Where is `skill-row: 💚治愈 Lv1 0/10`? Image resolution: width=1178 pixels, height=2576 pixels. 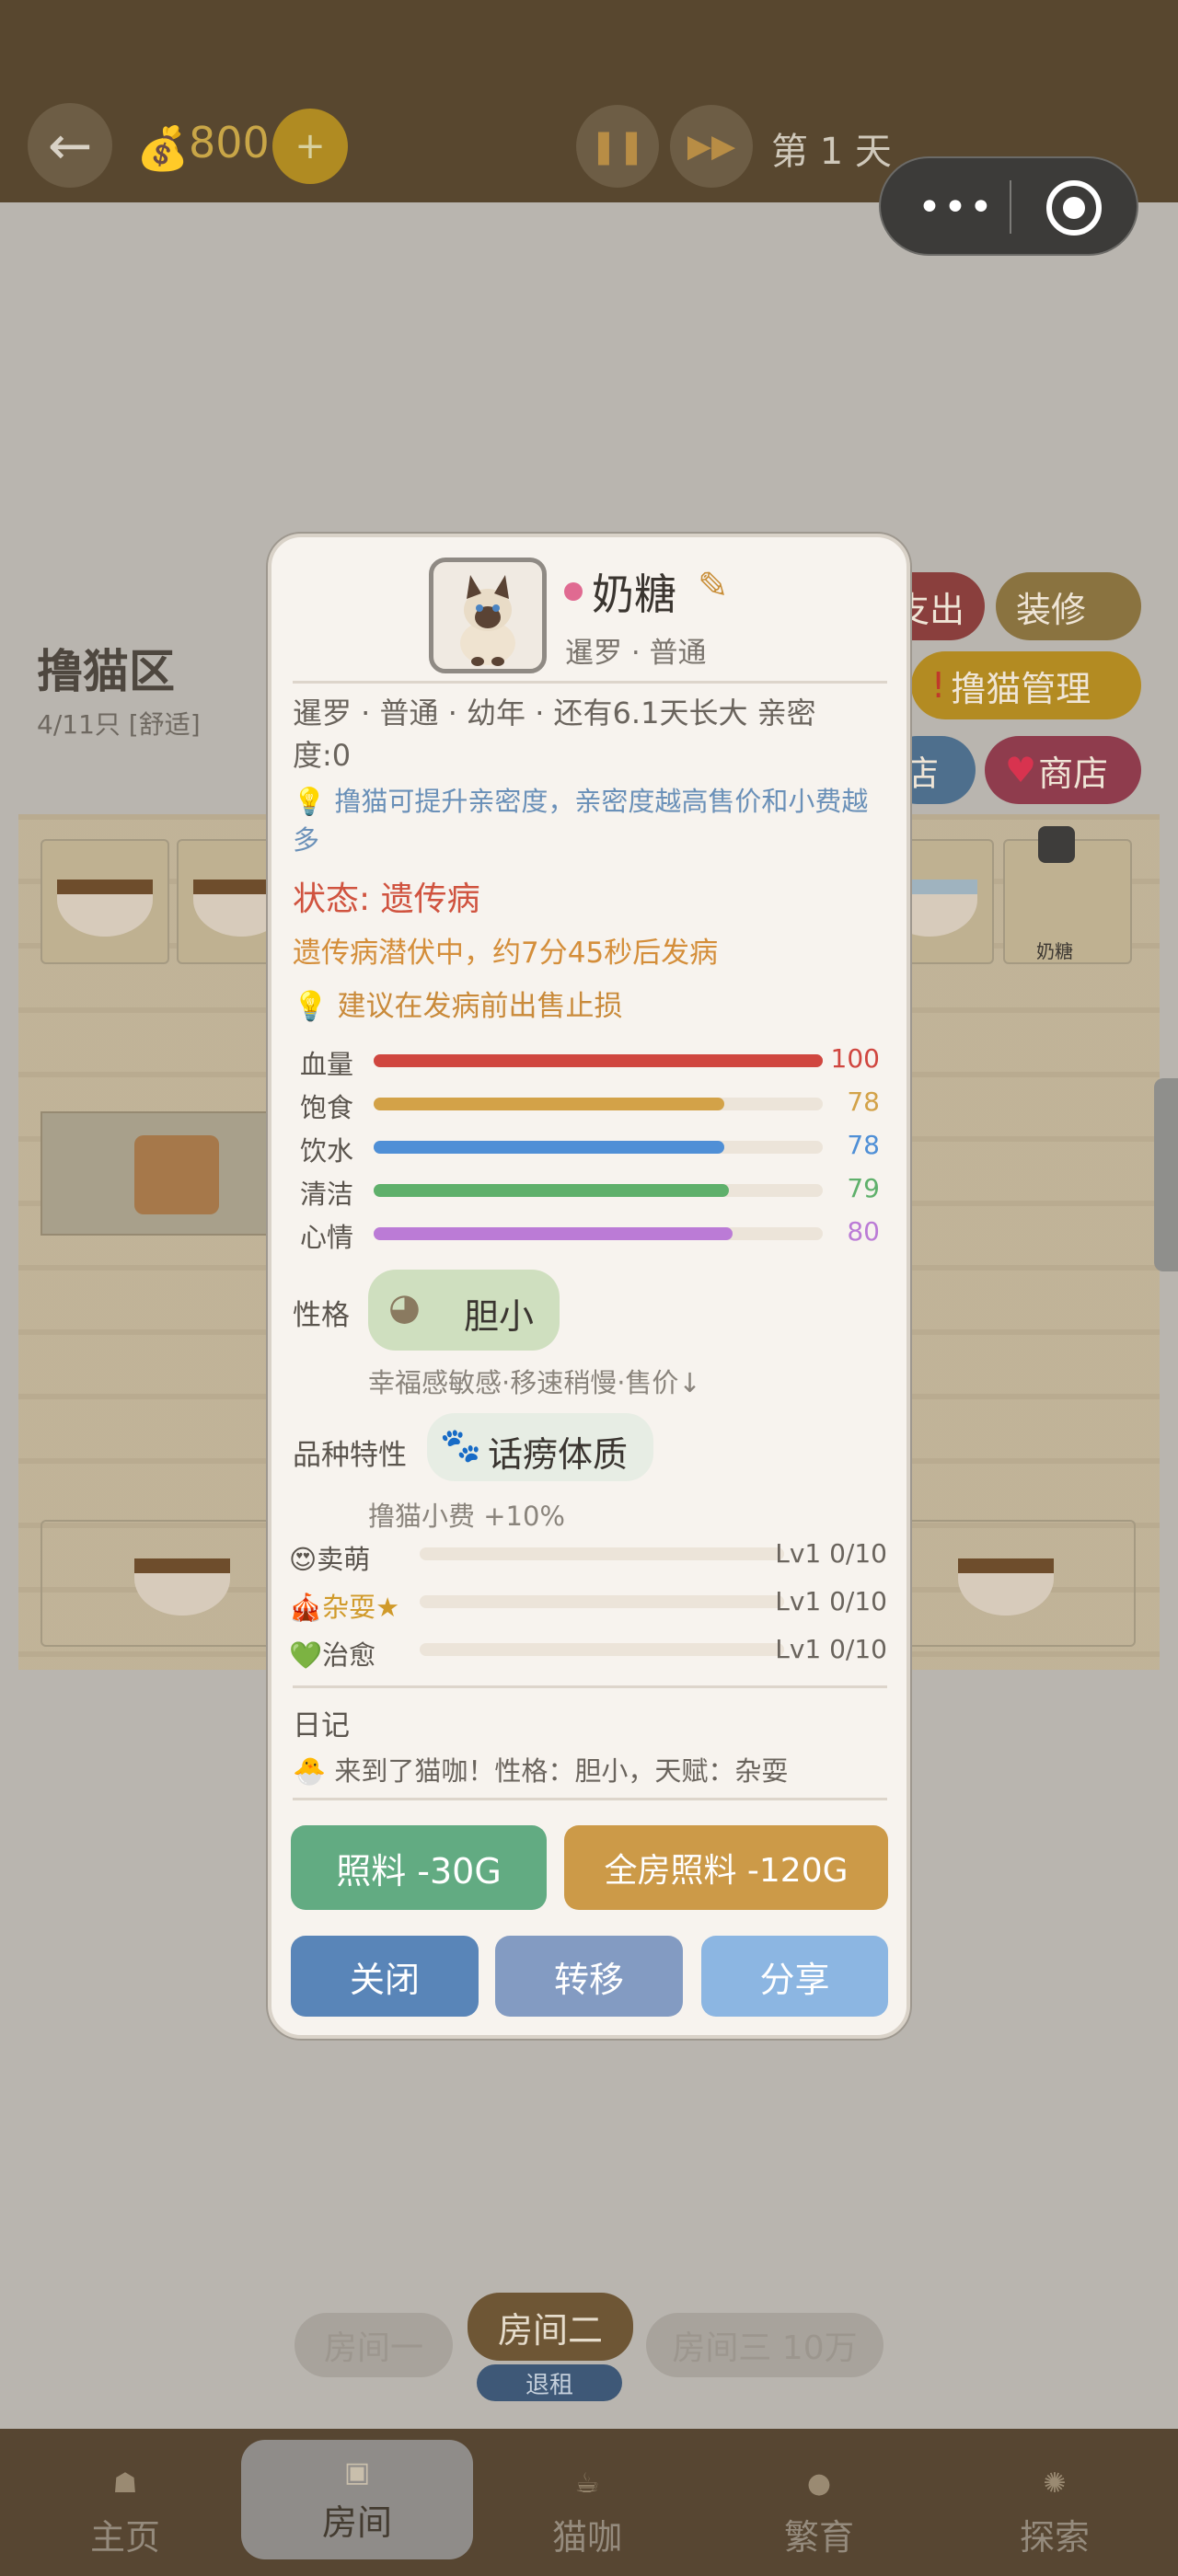 skill-row: 💚治愈 Lv1 0/10 is located at coordinates (588, 1652).